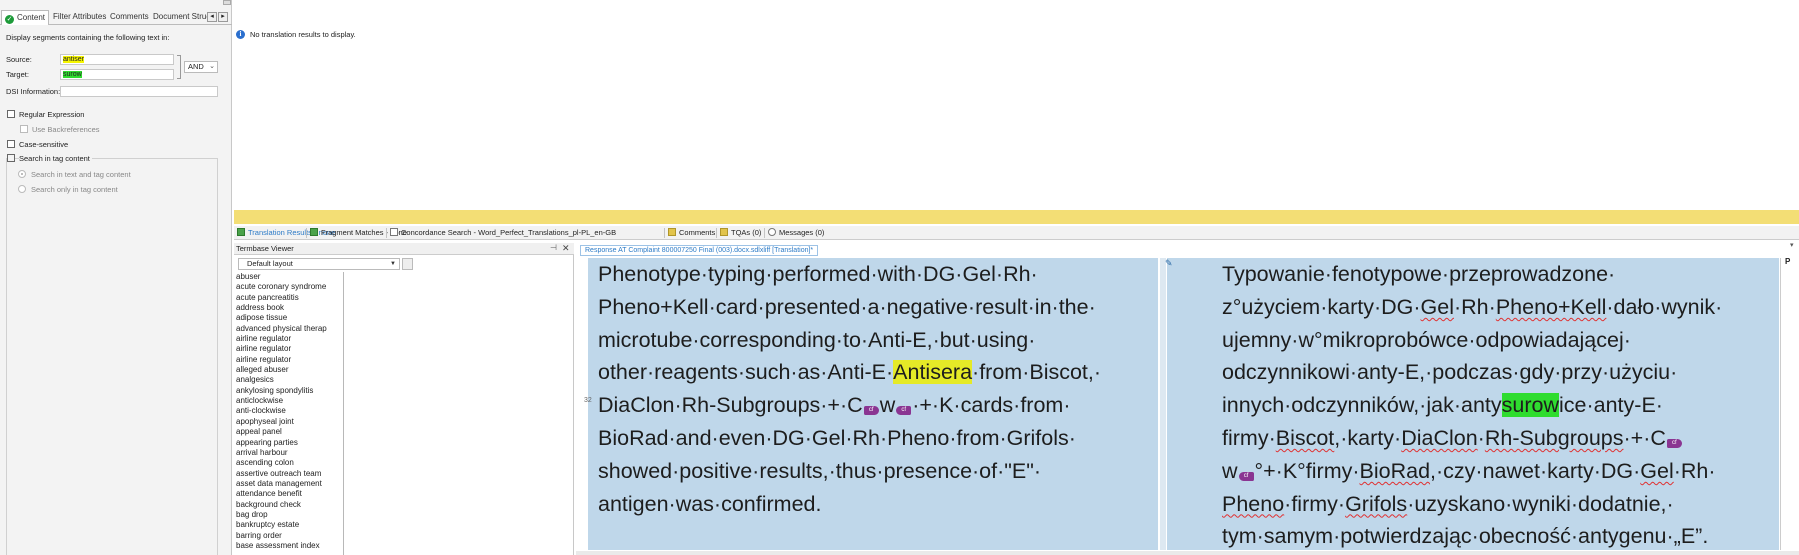 The width and height of the screenshot is (1799, 555). What do you see at coordinates (227, 2) in the screenshot?
I see `panel-scroll-handle` at bounding box center [227, 2].